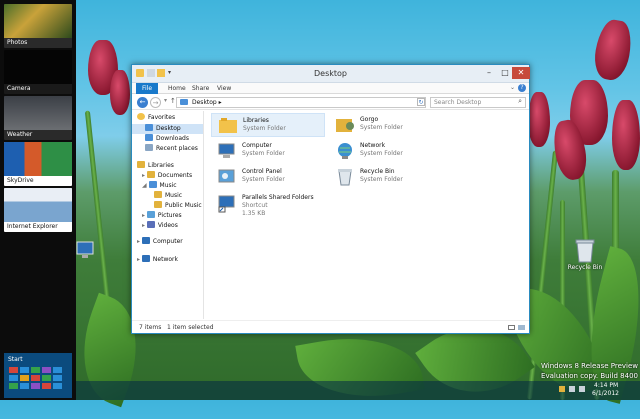  What do you see at coordinates (149, 127) in the screenshot?
I see `desktop-icon` at bounding box center [149, 127].